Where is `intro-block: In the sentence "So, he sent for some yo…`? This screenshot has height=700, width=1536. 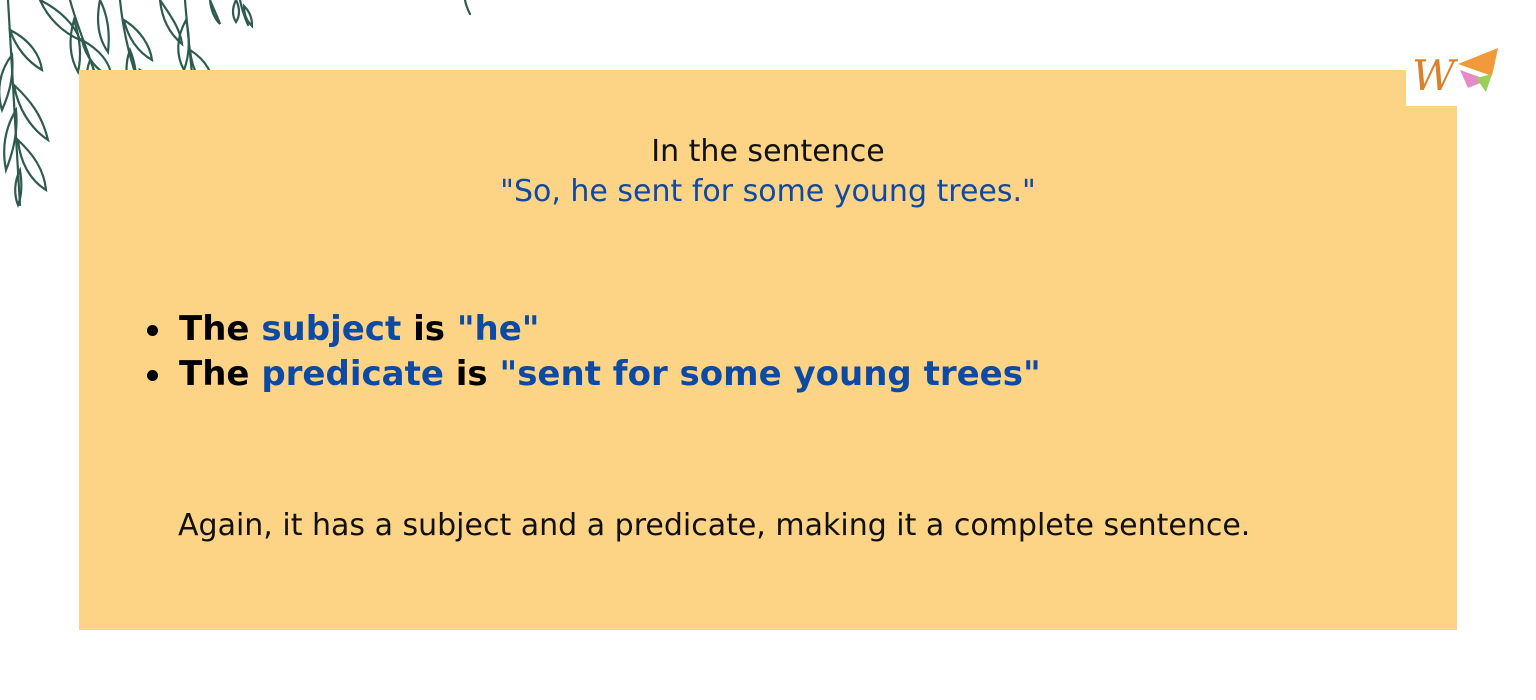 intro-block: In the sentence "So, he sent for some yo… is located at coordinates (768, 172).